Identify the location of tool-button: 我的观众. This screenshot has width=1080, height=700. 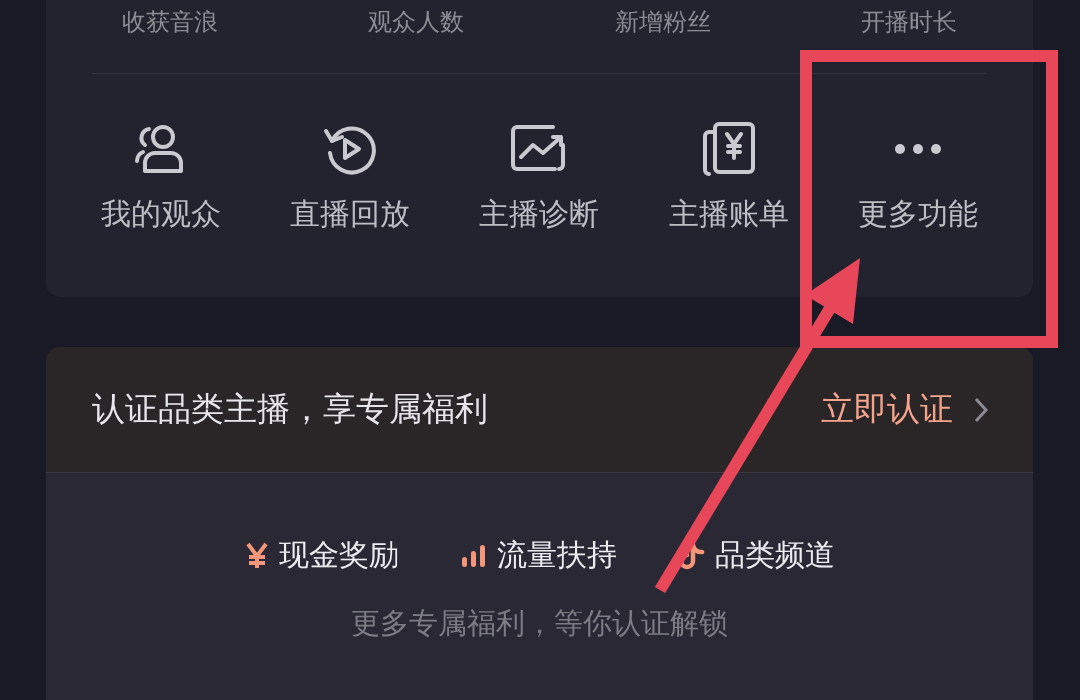
(161, 176).